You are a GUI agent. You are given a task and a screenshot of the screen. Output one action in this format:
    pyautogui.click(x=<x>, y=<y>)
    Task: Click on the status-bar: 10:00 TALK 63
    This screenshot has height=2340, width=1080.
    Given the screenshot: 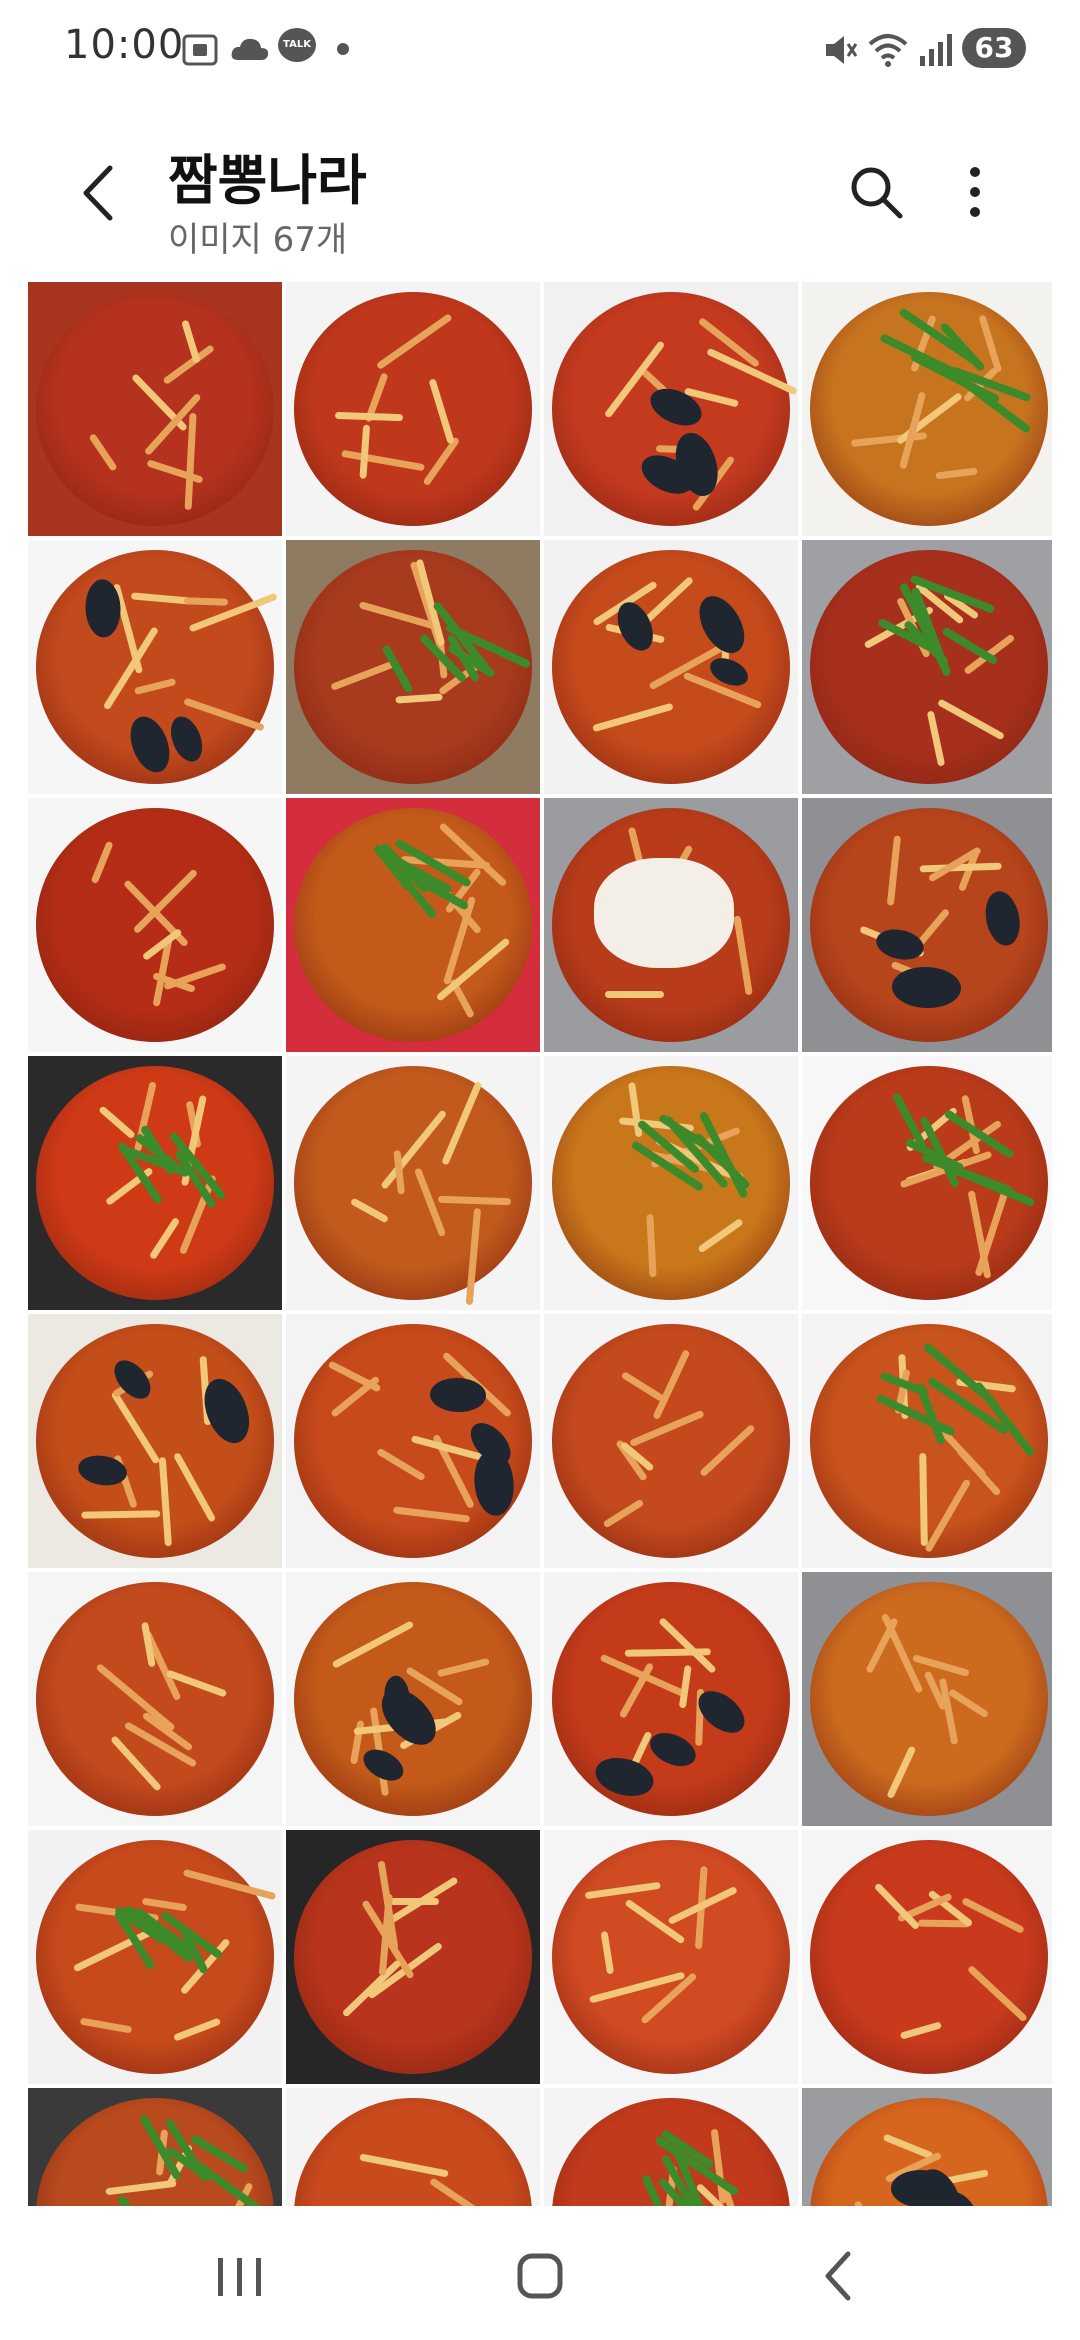 What is the action you would take?
    pyautogui.click(x=540, y=50)
    